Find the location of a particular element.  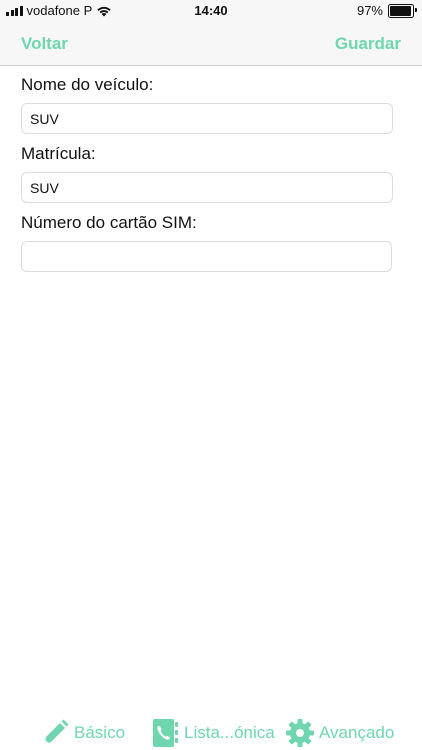

battery-fill is located at coordinates (401, 10).